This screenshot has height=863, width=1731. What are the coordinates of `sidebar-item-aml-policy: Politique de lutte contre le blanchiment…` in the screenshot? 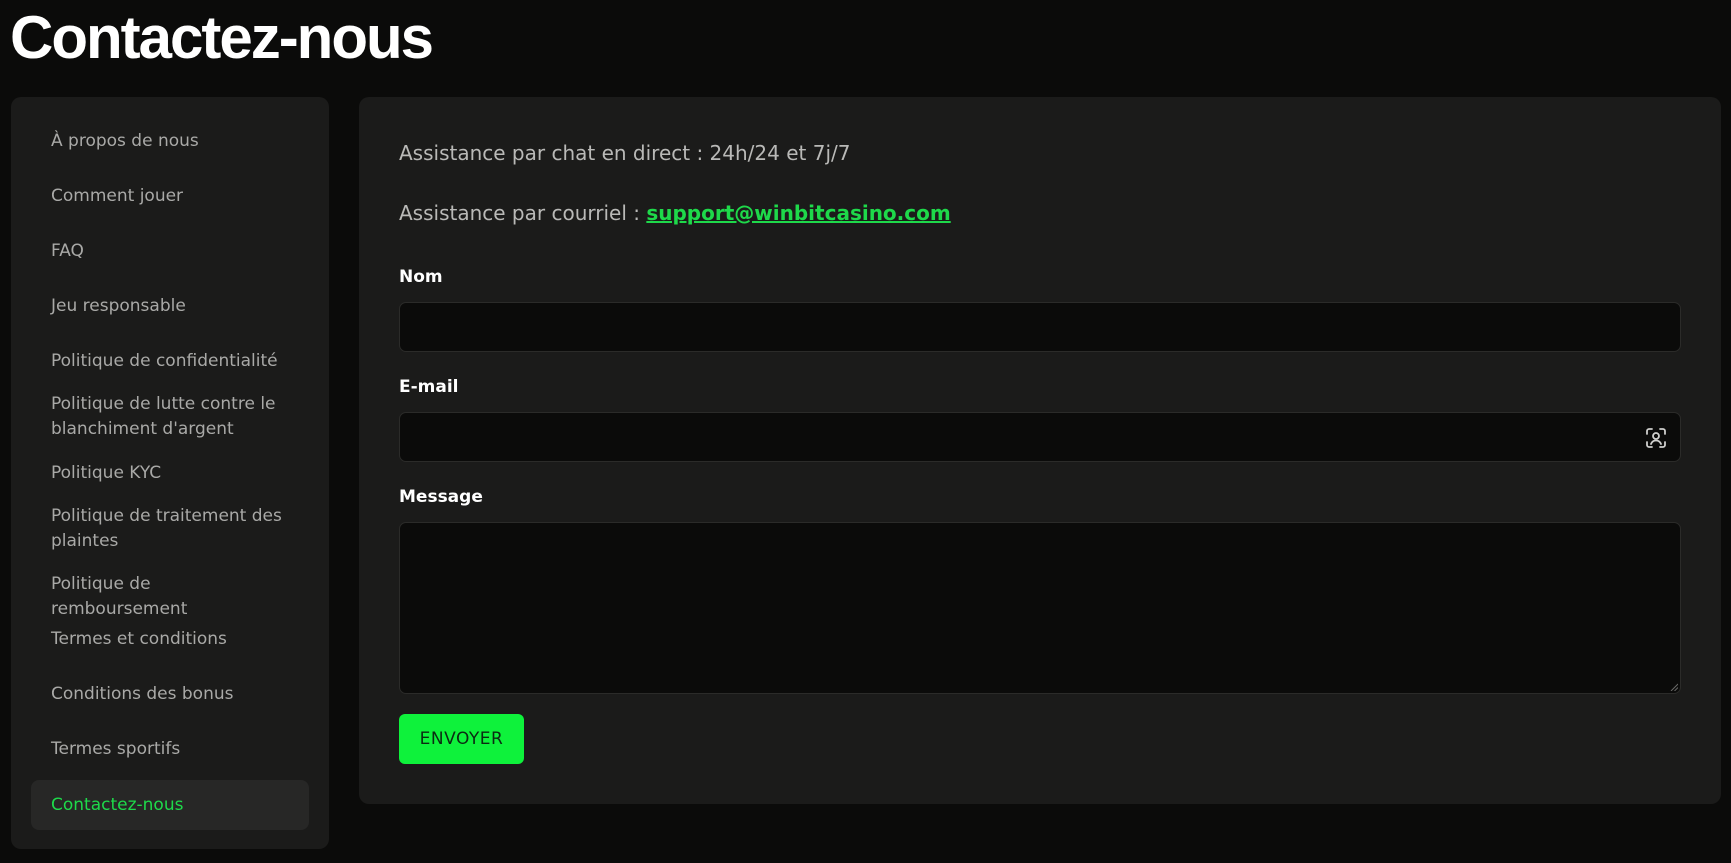 It's located at (170, 417).